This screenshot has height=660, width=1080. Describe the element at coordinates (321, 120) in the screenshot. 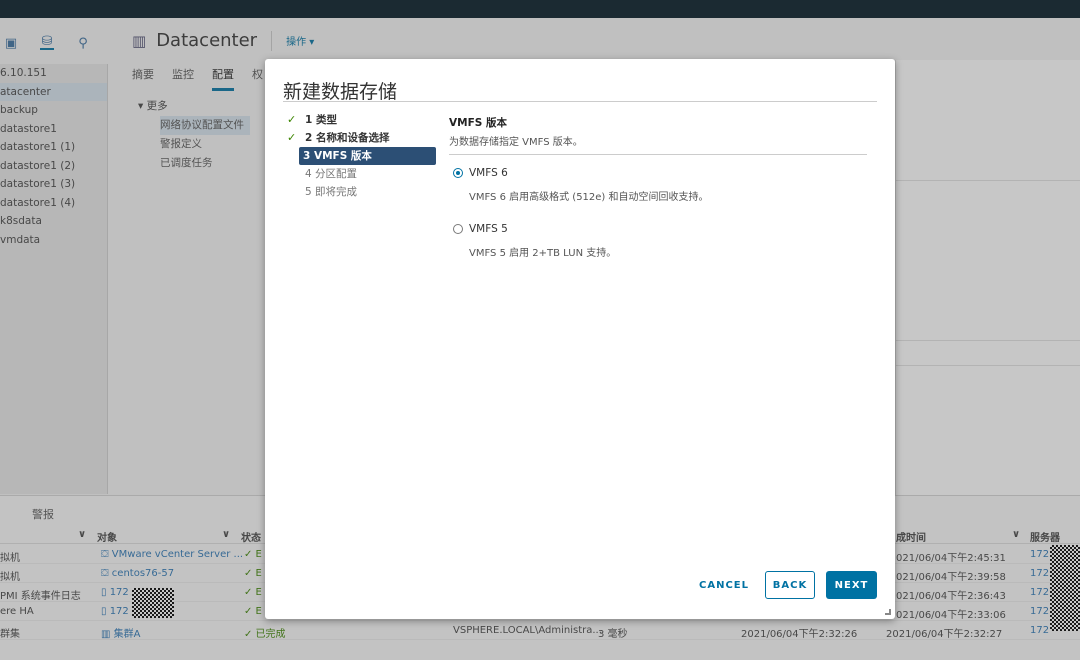

I see `step-label: 1 类型` at that location.